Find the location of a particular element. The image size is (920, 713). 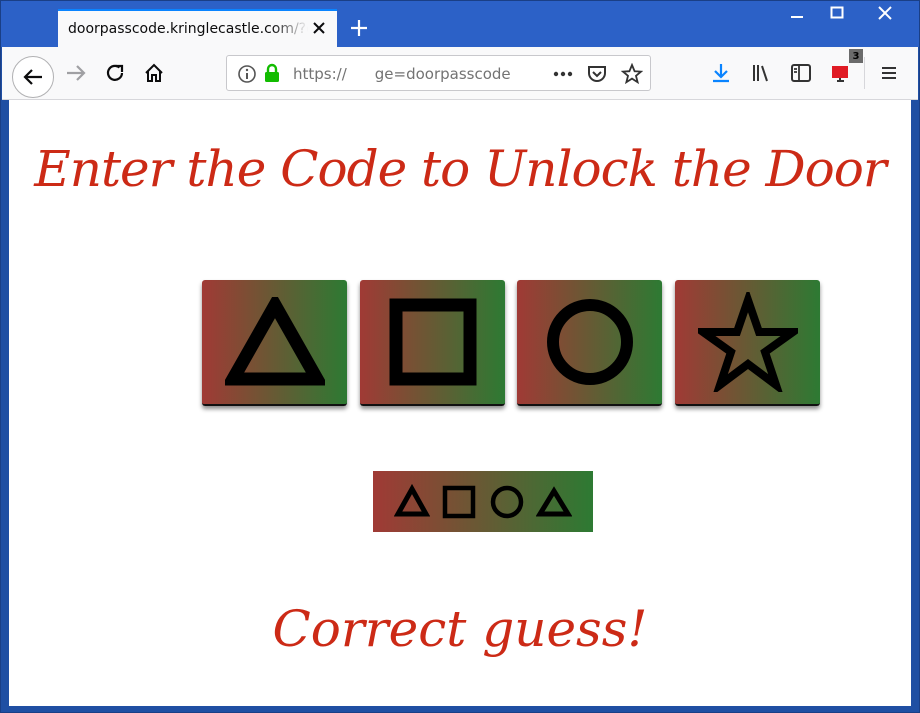

pocket-icon is located at coordinates (597, 76).